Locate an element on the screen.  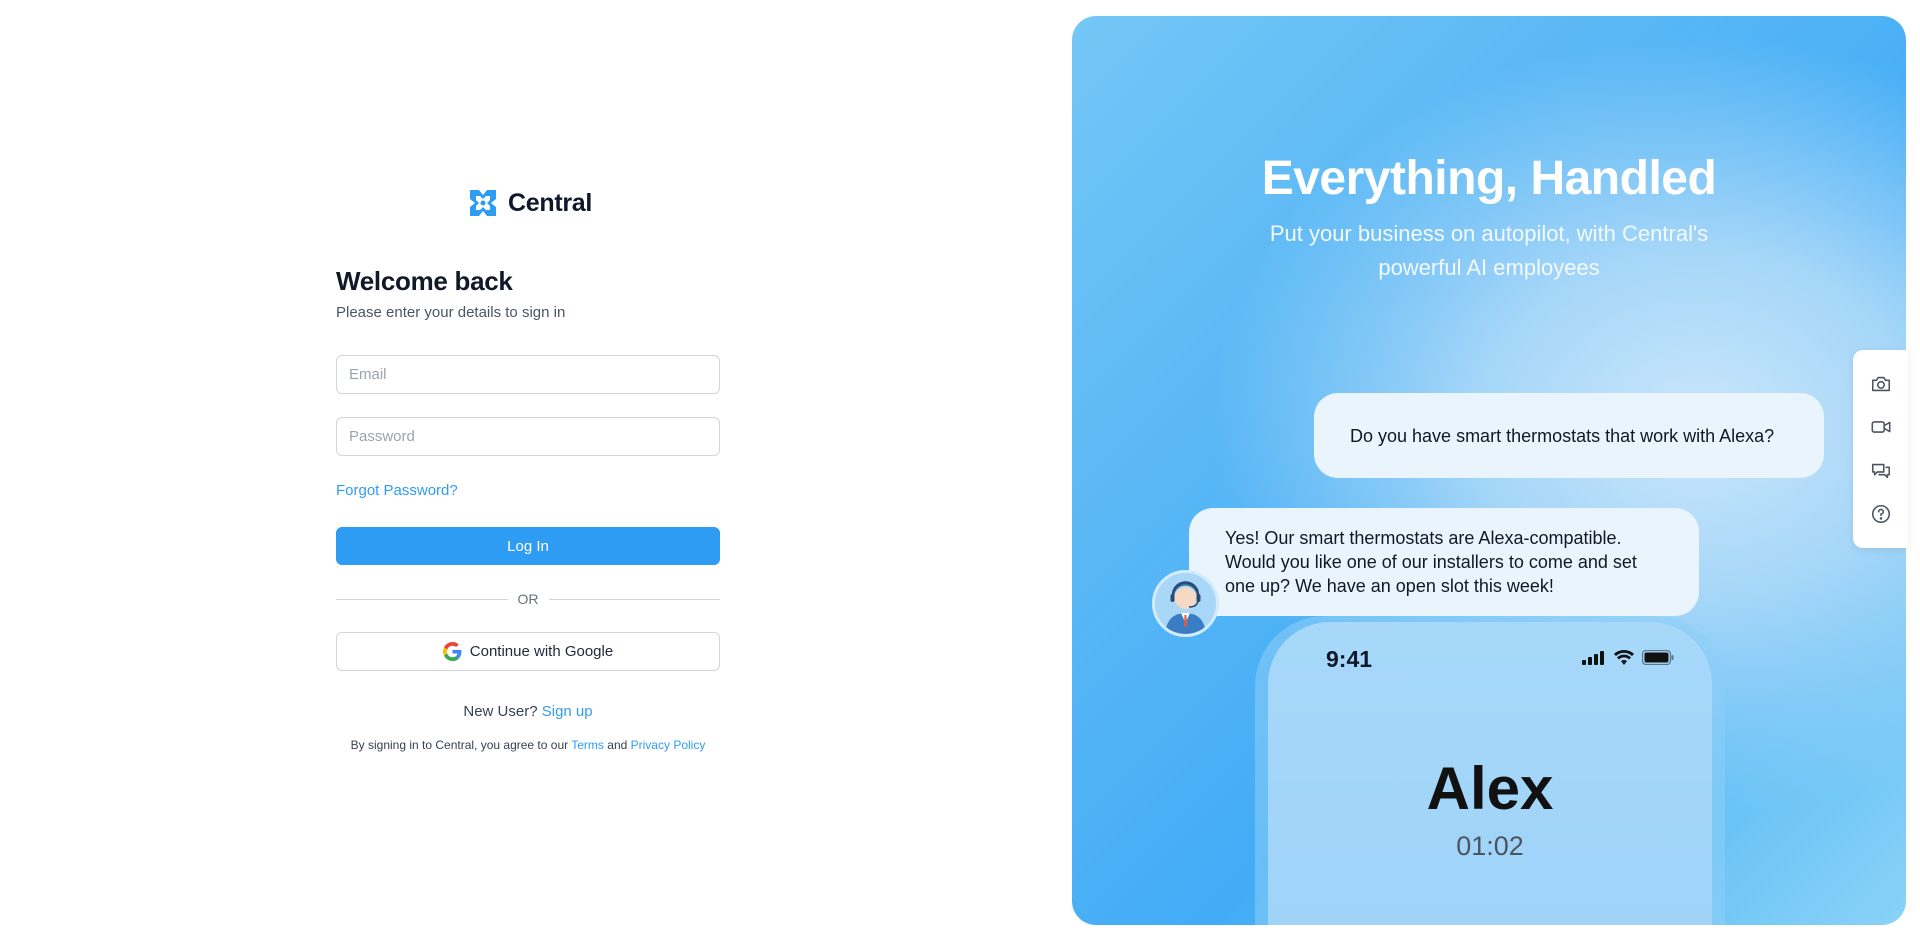
new-user-prompt: New User? Sign up is located at coordinates (528, 711).